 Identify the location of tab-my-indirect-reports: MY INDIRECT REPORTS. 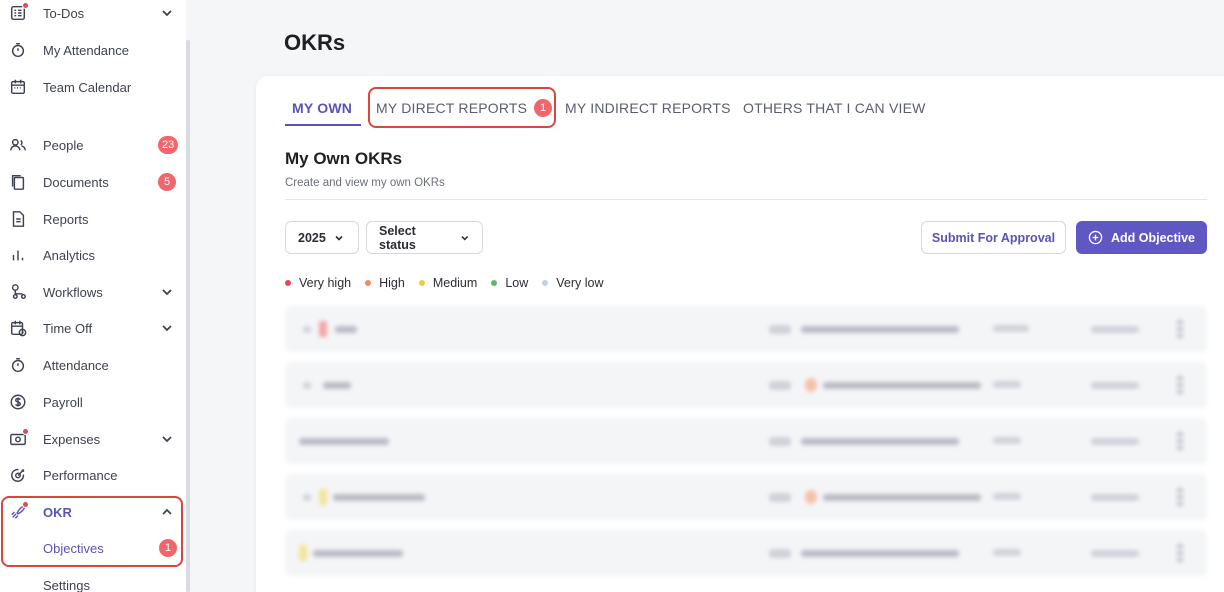
(648, 108).